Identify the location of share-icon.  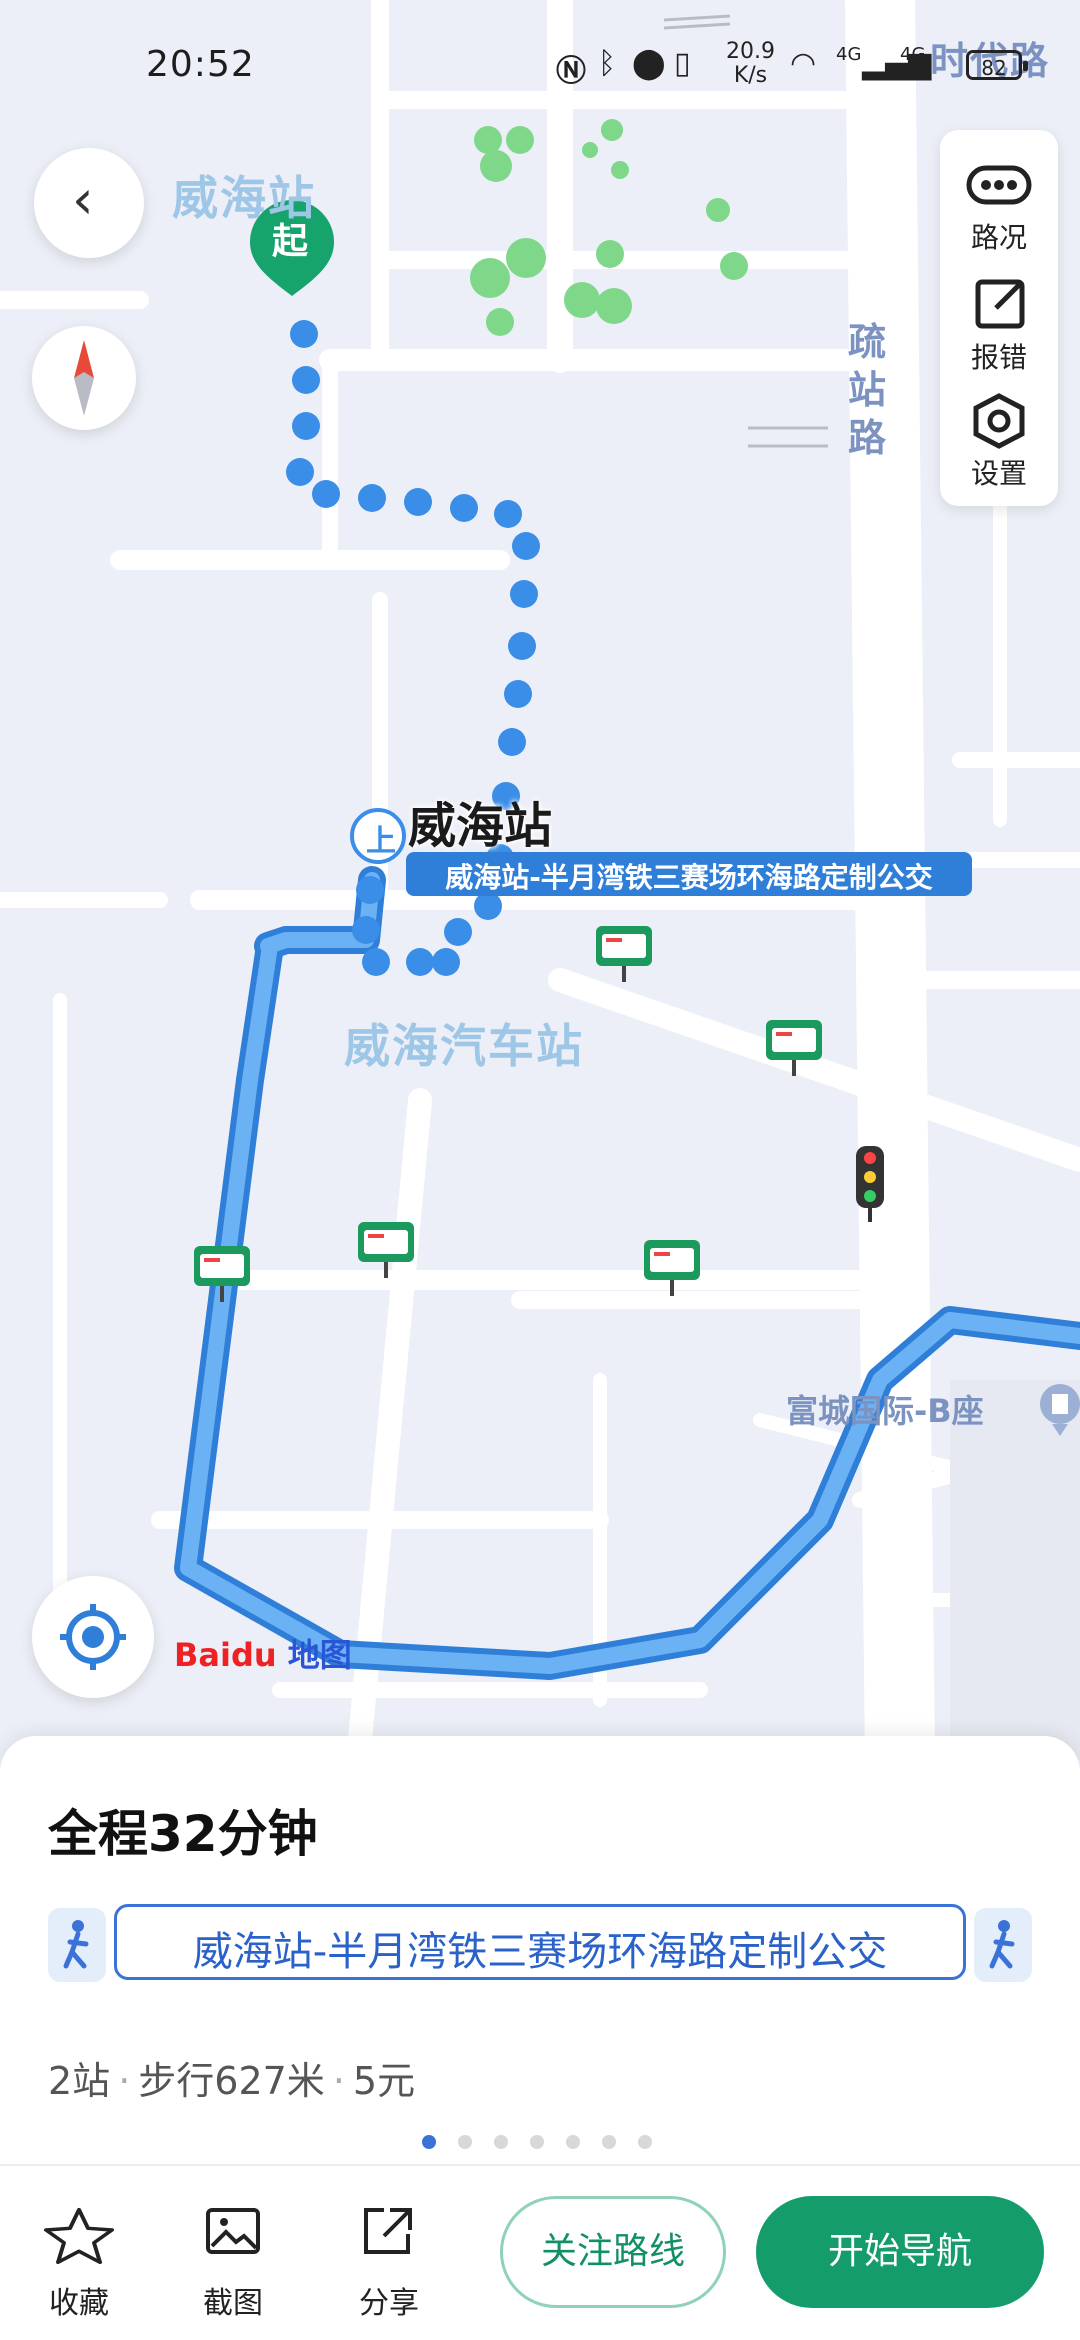
(388, 2231).